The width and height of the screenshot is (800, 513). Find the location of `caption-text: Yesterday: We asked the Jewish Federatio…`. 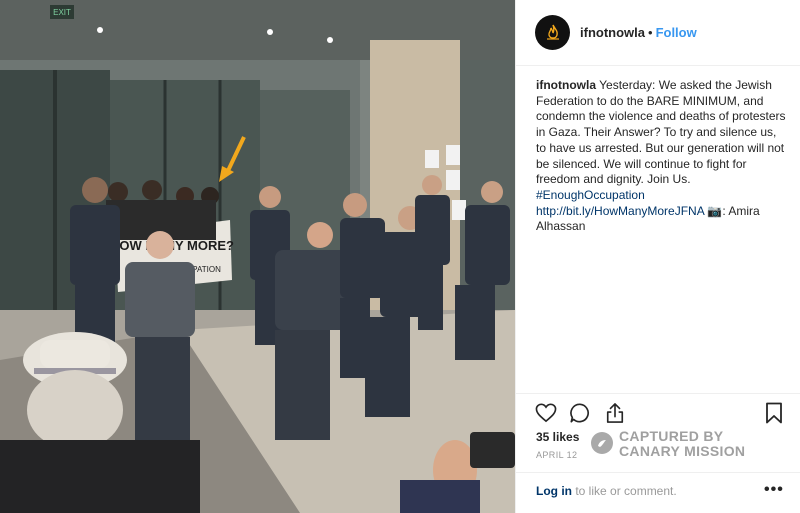

caption-text: Yesterday: We asked the Jewish Federatio… is located at coordinates (661, 132).